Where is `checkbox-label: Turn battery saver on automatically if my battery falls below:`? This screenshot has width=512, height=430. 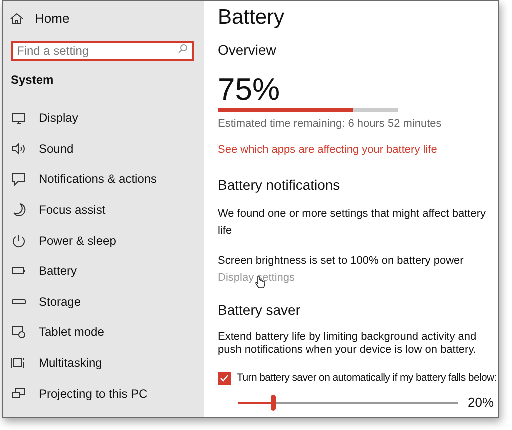
checkbox-label: Turn battery saver on automatically if my battery falls below: is located at coordinates (367, 378).